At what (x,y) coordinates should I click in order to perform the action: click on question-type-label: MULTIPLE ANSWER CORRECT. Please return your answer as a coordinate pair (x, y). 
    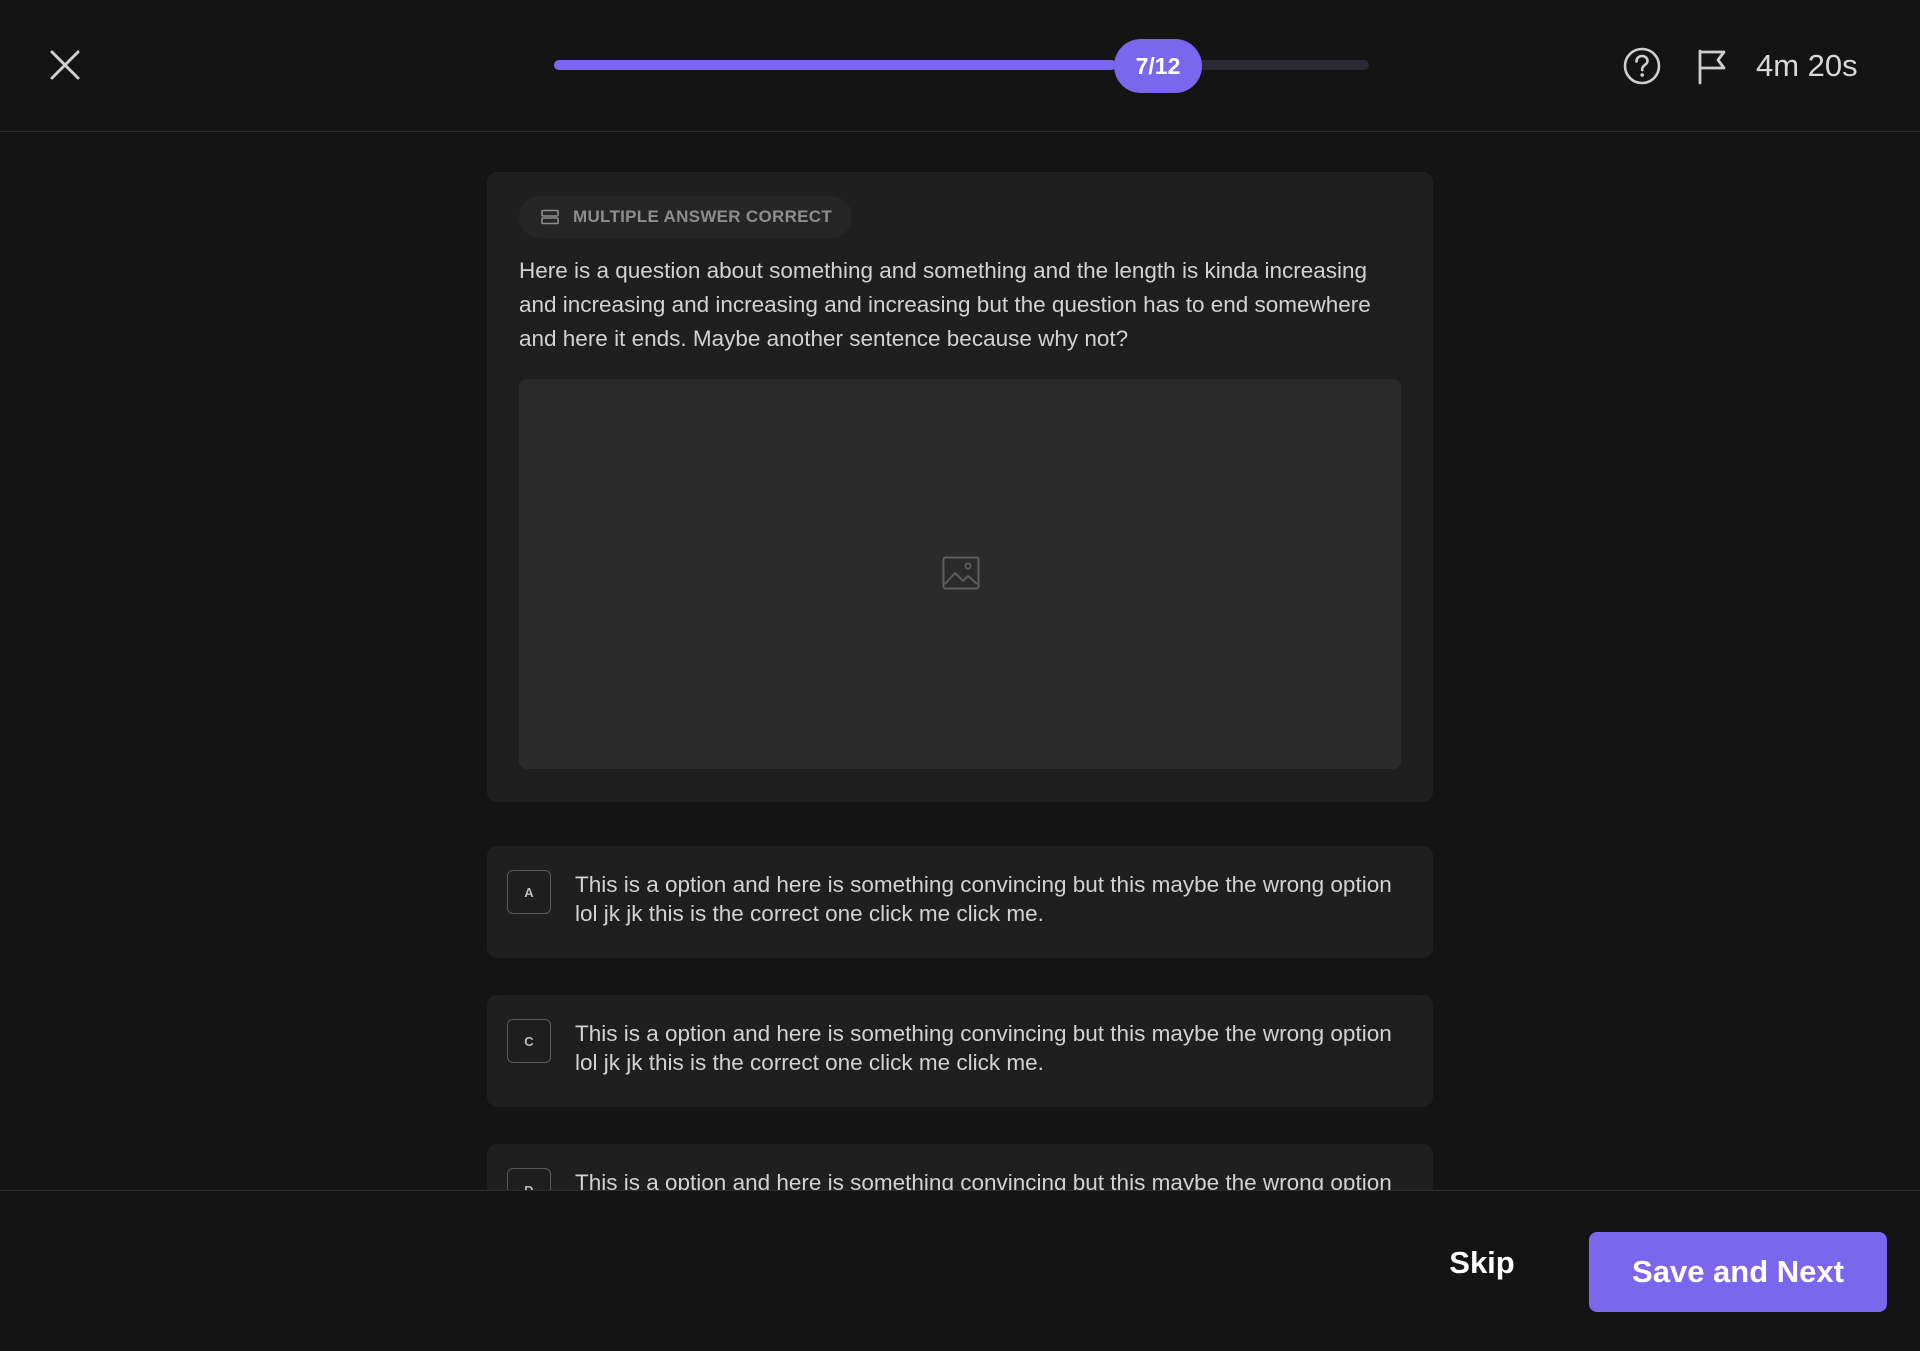
    Looking at the image, I should click on (703, 216).